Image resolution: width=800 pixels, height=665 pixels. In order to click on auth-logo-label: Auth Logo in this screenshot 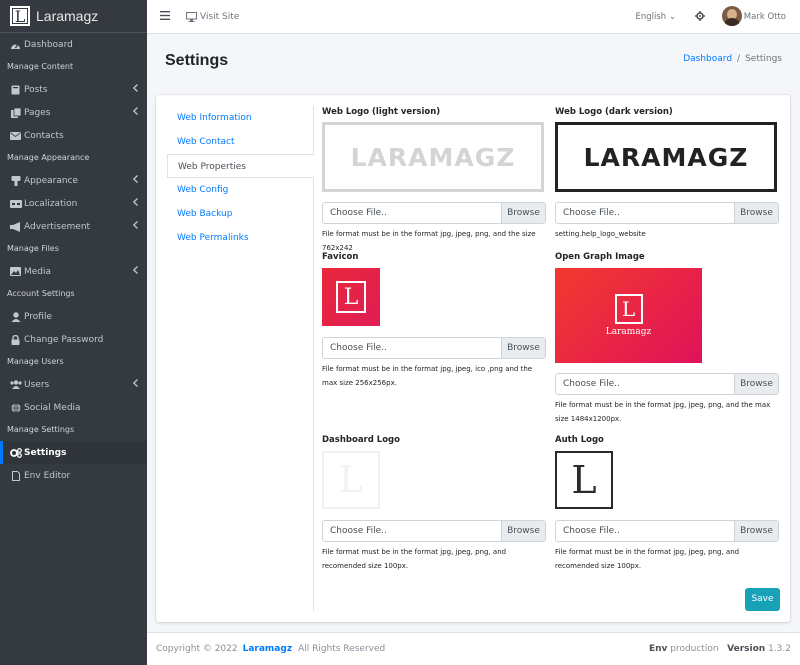, I will do `click(579, 440)`.